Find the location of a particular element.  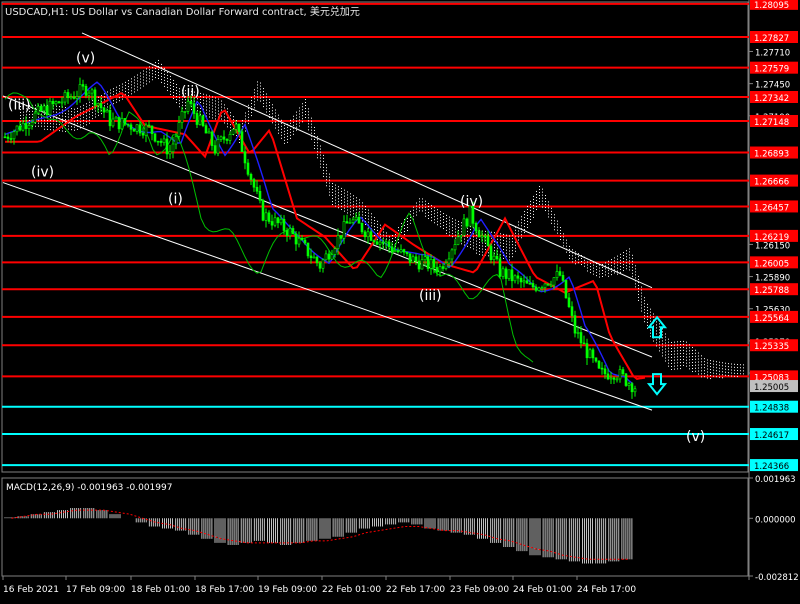

macd-axis-label: 0.000000 is located at coordinates (775, 520).